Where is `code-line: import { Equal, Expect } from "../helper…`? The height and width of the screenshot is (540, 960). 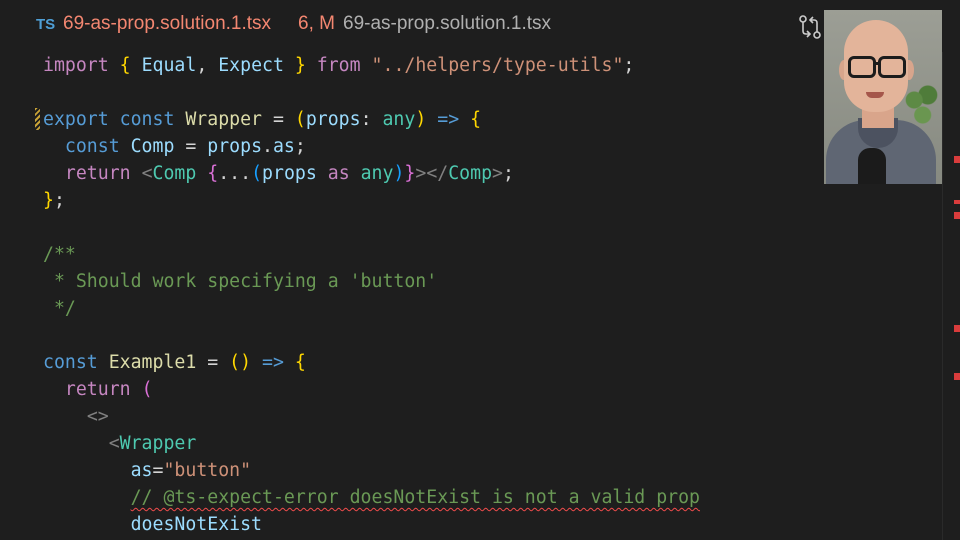 code-line: import { Equal, Expect } from "../helper… is located at coordinates (339, 65).